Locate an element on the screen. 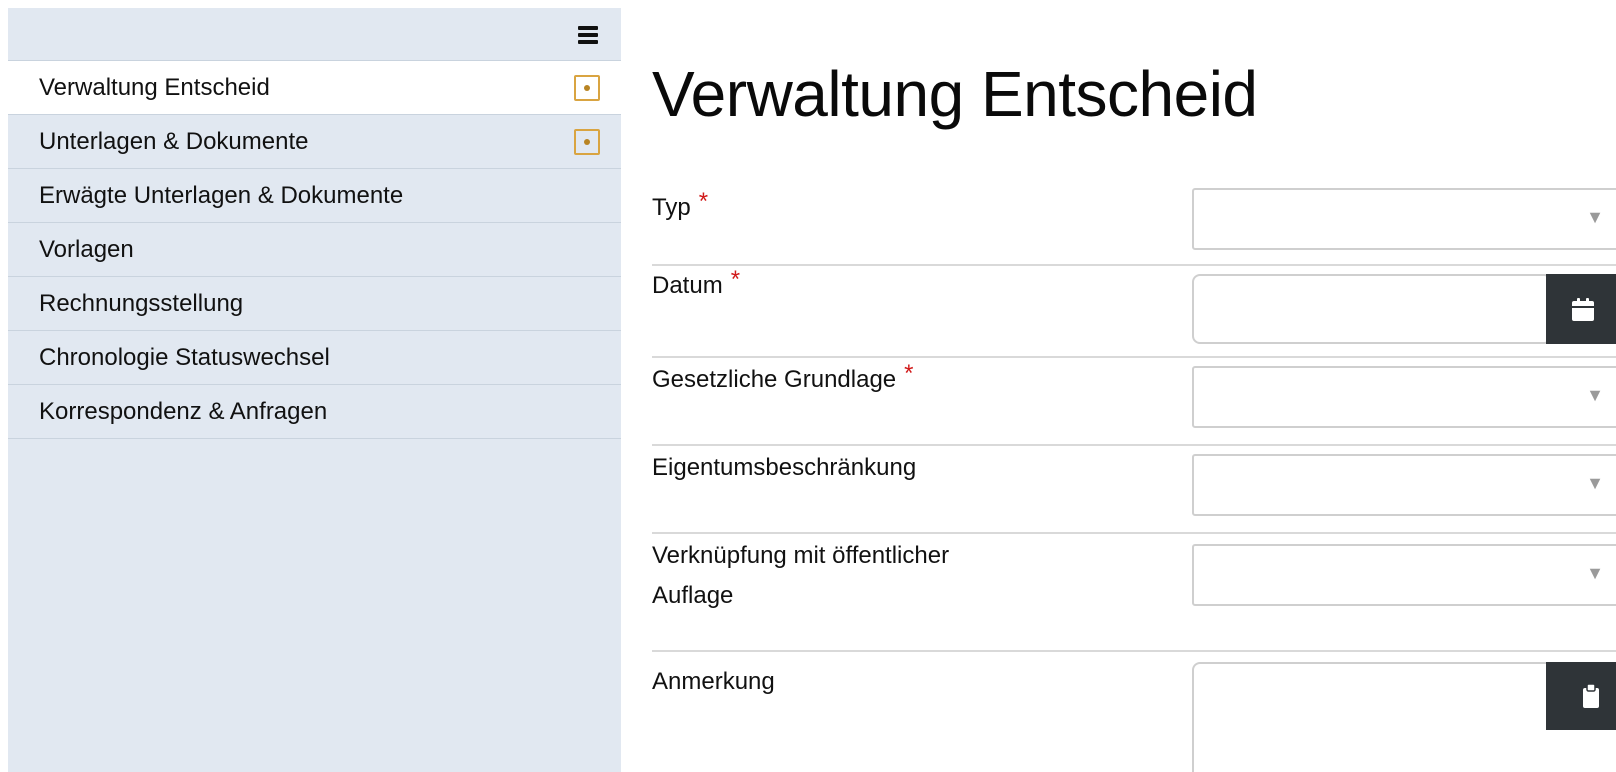 This screenshot has width=1616, height=772. clipboard-button is located at coordinates (1581, 696).